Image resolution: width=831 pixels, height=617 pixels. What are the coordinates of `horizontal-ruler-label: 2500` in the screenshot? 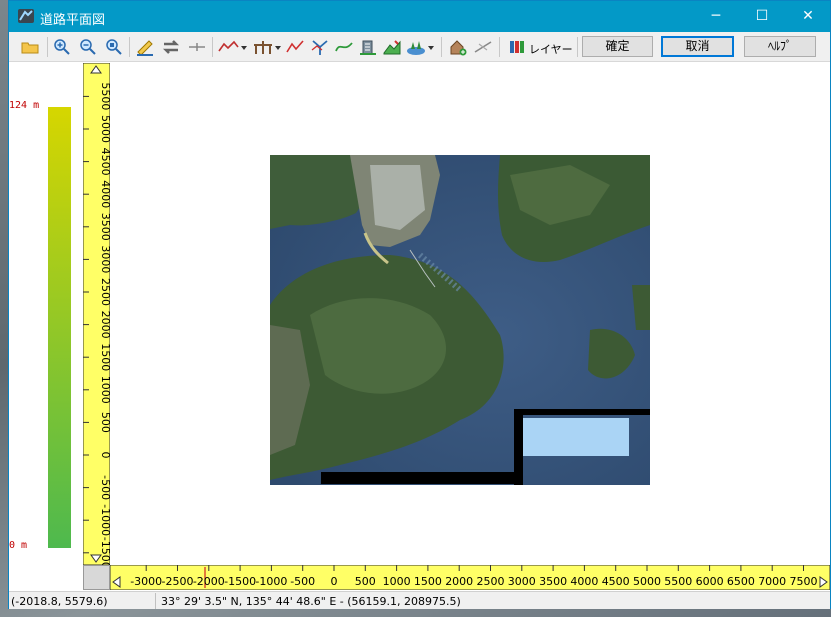 It's located at (491, 581).